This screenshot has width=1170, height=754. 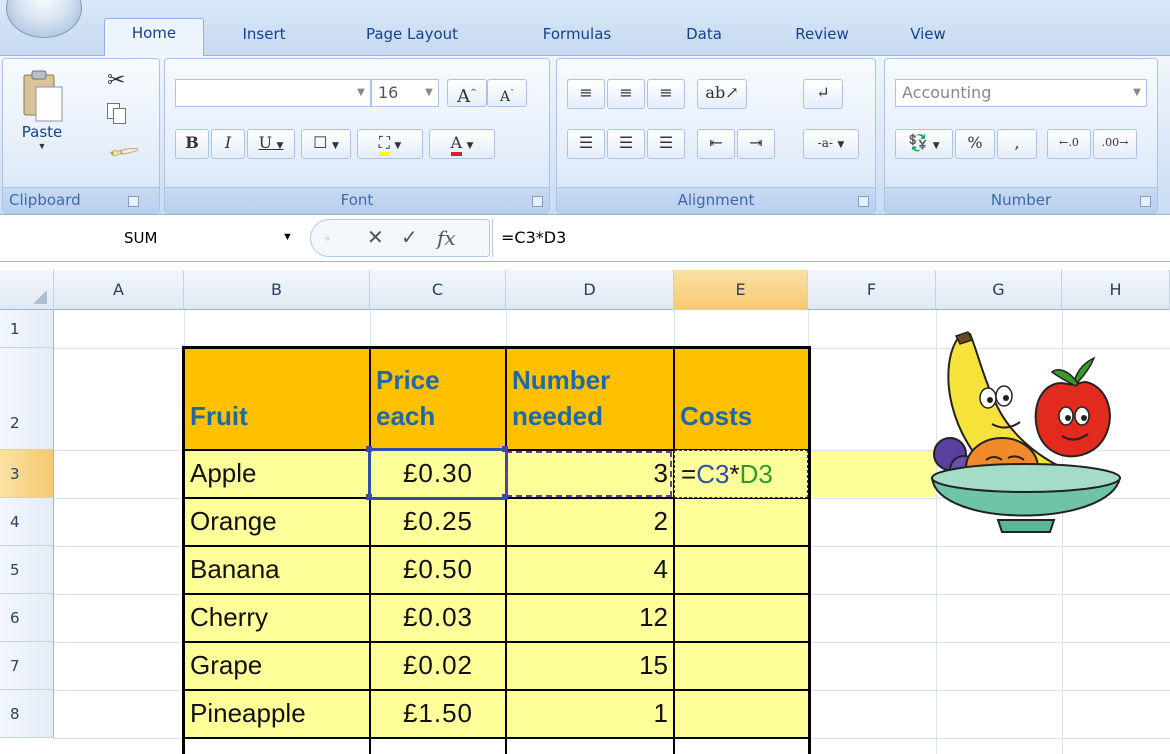 I want to click on cell-b6: Cherry, so click(x=277, y=618).